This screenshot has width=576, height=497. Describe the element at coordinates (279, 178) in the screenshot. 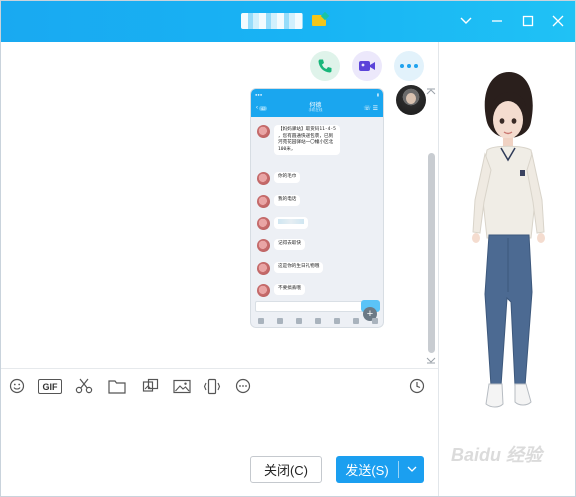

I see `shot-message: 你的毛巾` at that location.